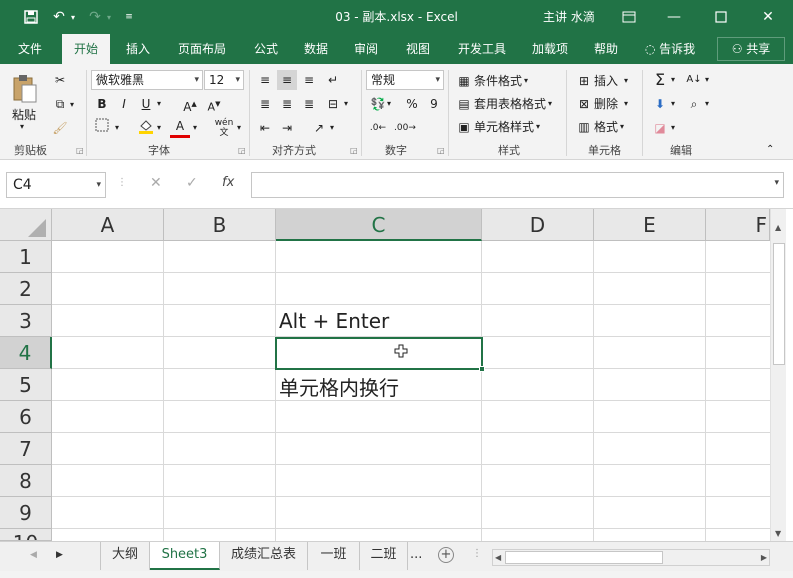  I want to click on font-color-dropdown-icon: ▾, so click(195, 128).